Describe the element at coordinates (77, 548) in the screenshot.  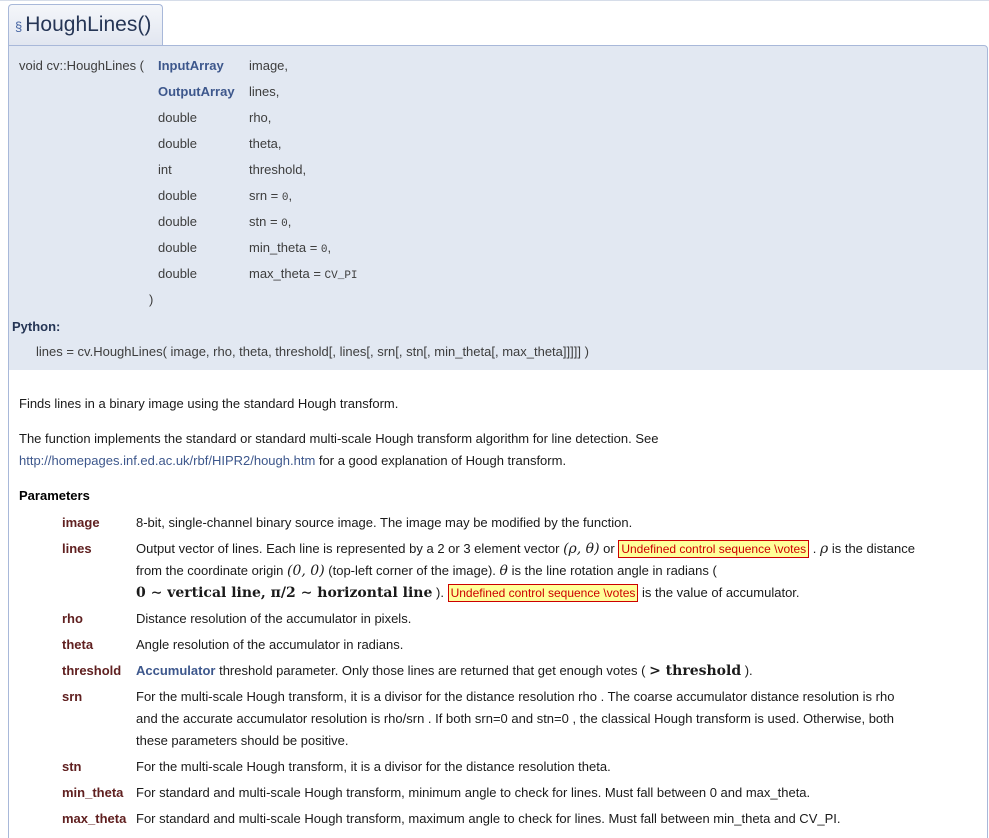
I see `param-name-lines: lines` at that location.